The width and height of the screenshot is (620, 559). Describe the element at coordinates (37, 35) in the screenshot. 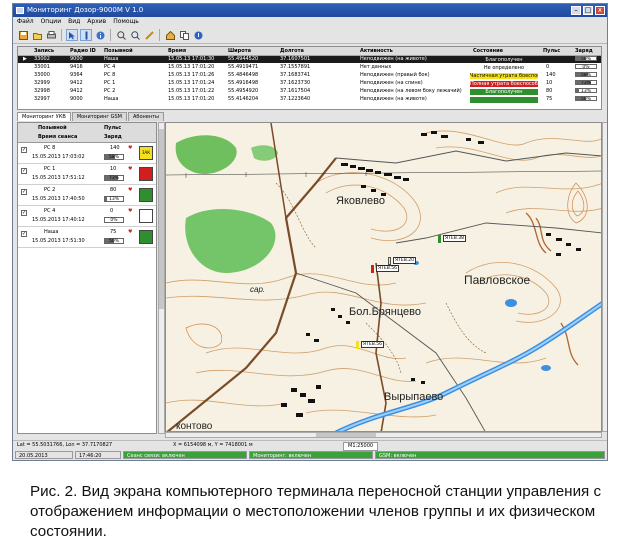

I see `open-icon` at that location.